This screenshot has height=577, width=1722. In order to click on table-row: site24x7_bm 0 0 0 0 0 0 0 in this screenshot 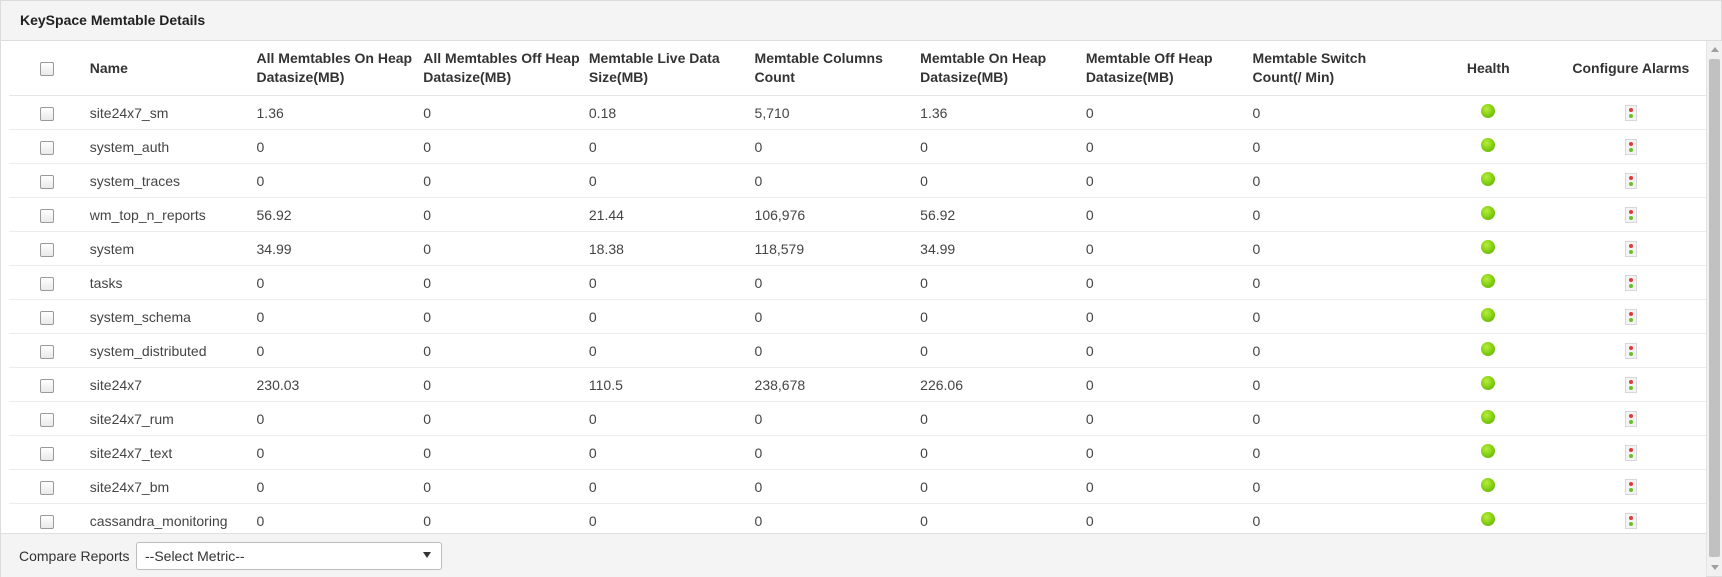, I will do `click(857, 486)`.